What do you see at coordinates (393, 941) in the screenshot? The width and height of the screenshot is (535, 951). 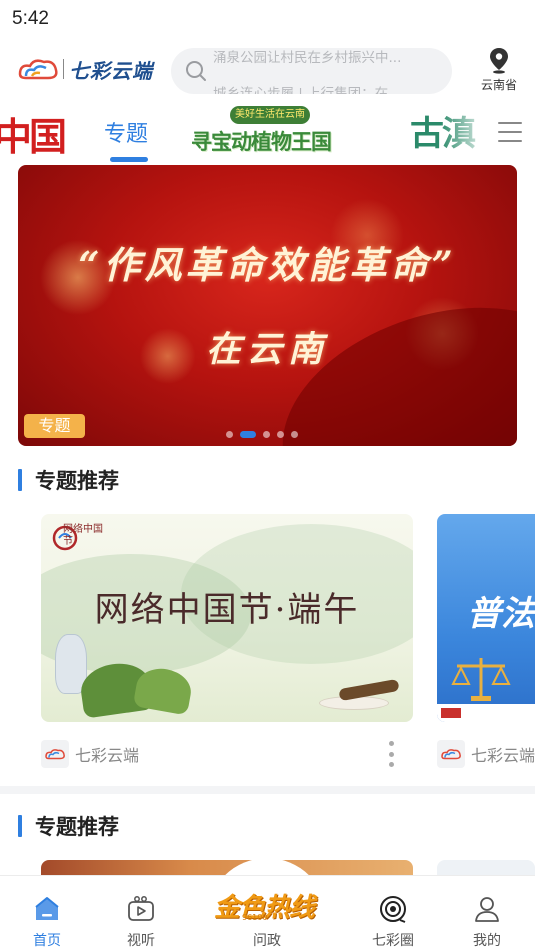 I see `nav-circle-label: 七彩圈` at bounding box center [393, 941].